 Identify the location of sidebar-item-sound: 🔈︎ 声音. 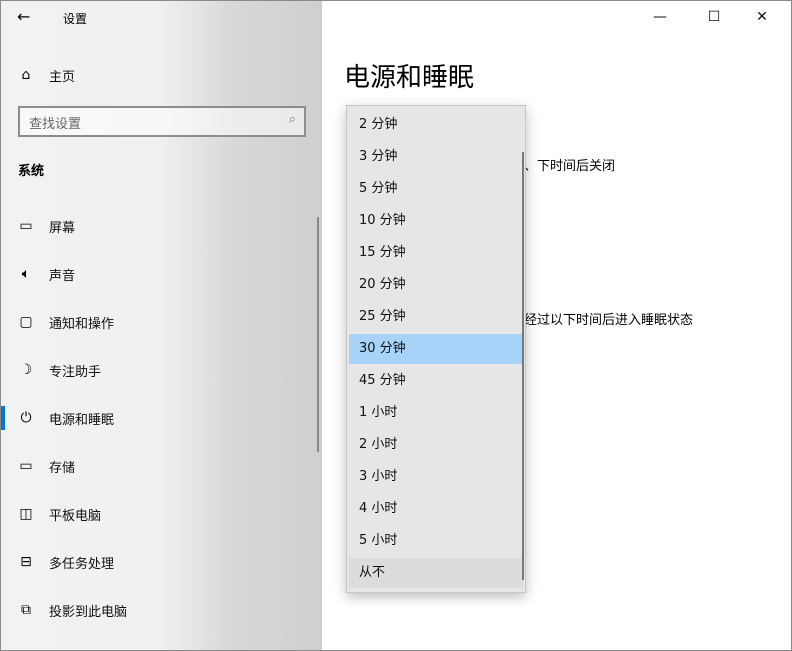
(161, 274).